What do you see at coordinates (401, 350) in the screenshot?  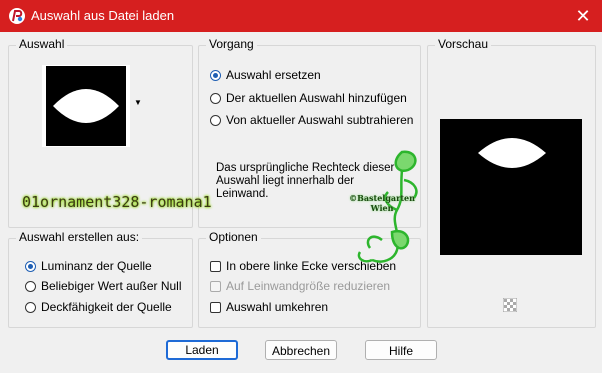 I see `help-button: Hilfe` at bounding box center [401, 350].